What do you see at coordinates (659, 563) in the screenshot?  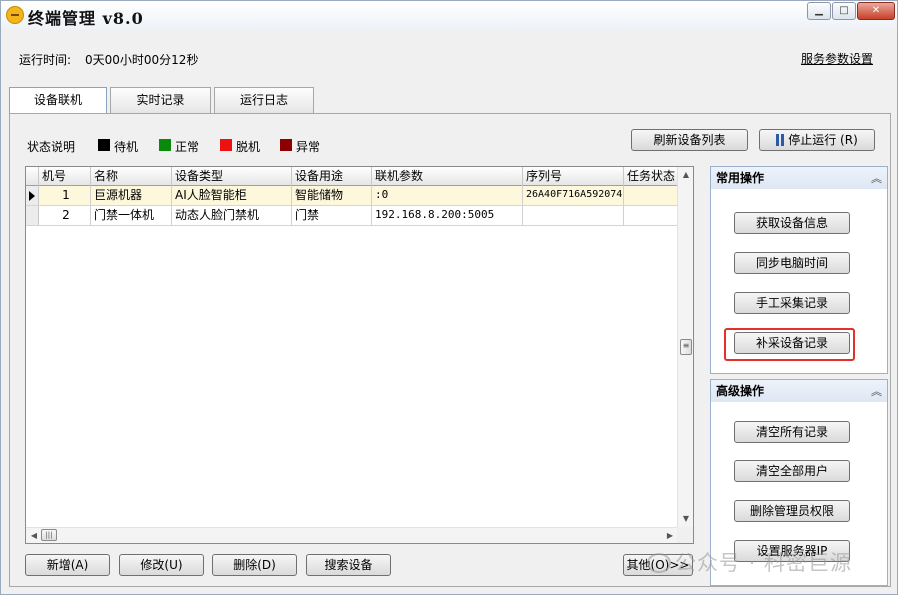 I see `wechat-icon` at bounding box center [659, 563].